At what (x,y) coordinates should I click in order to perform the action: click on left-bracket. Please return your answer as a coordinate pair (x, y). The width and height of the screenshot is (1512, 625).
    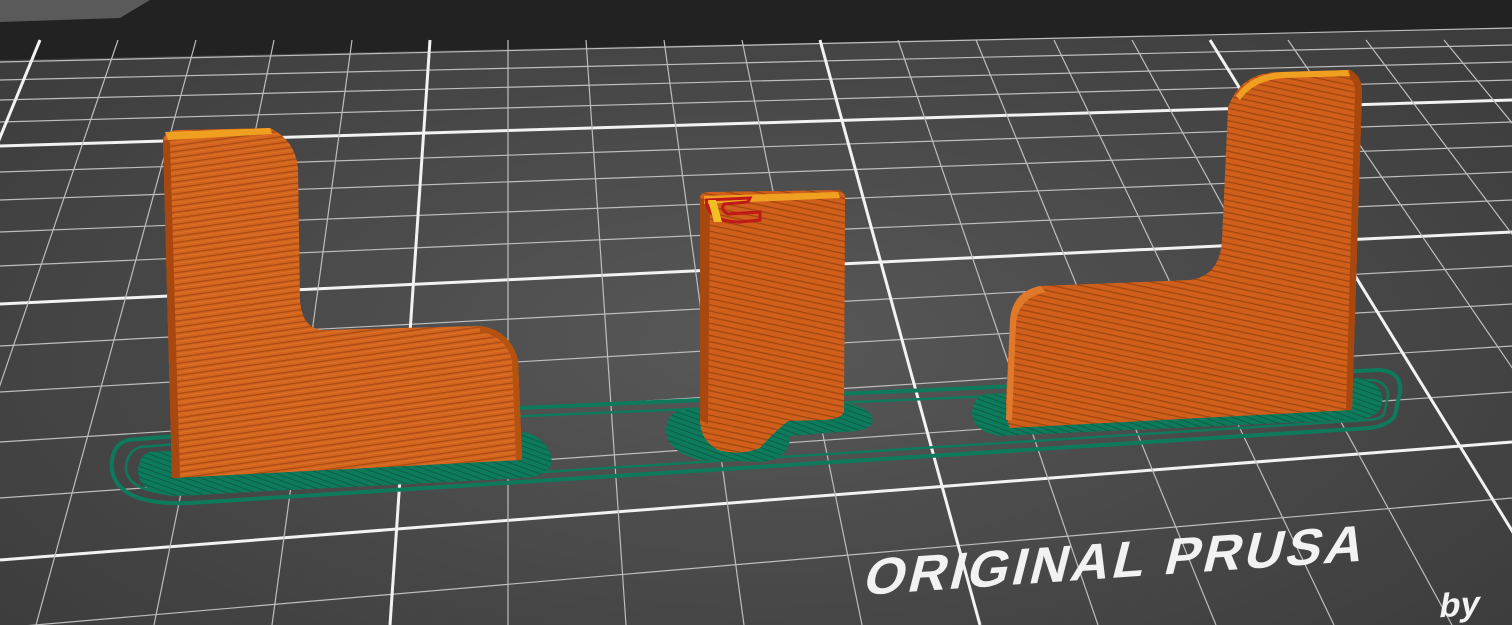
    Looking at the image, I should click on (342, 303).